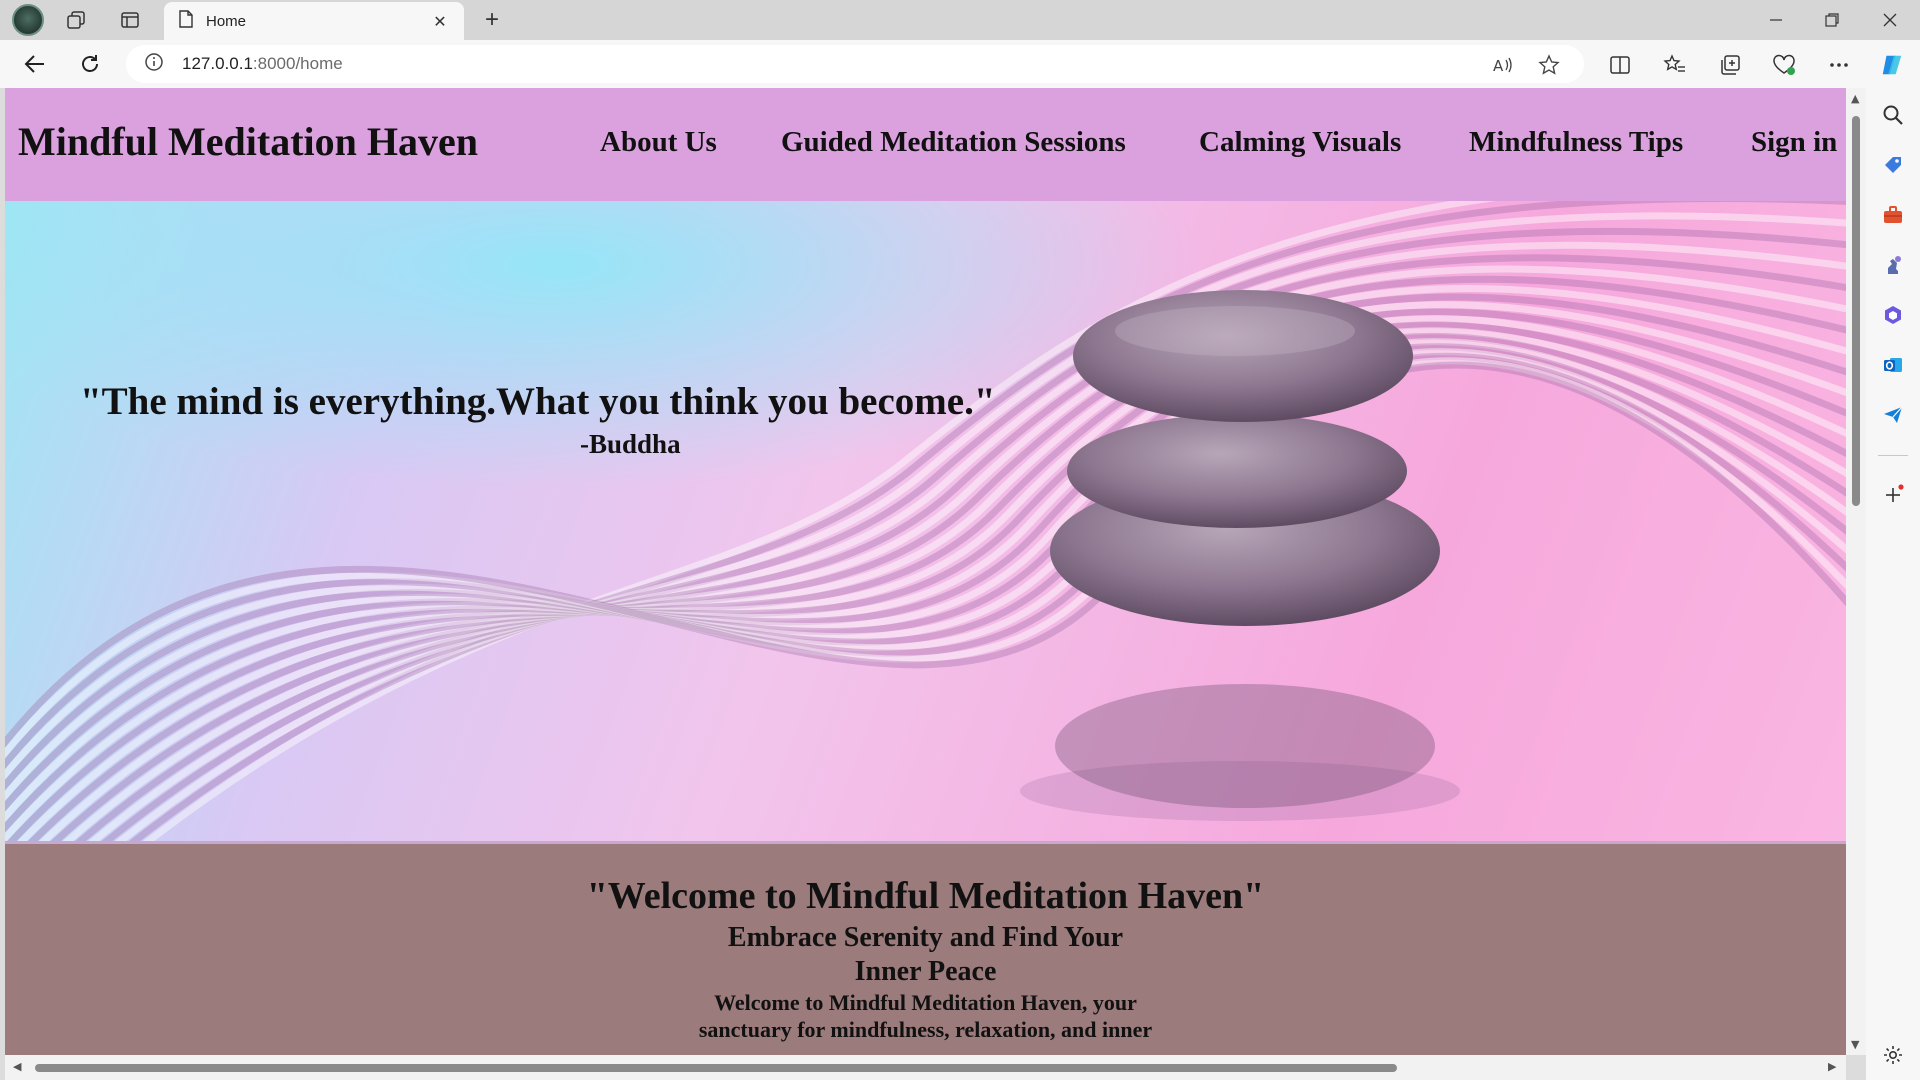 Image resolution: width=1920 pixels, height=1080 pixels. What do you see at coordinates (1839, 65) in the screenshot?
I see `more-options-icon` at bounding box center [1839, 65].